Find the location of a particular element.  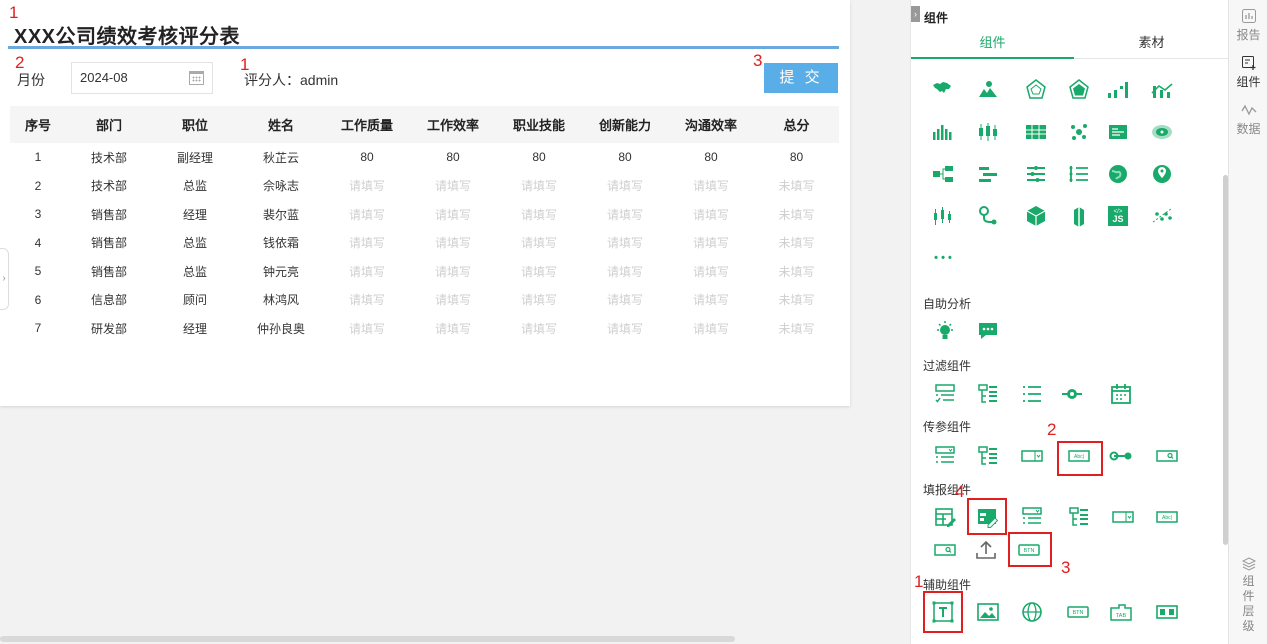

heat-grid-icon is located at coordinates (1036, 132).